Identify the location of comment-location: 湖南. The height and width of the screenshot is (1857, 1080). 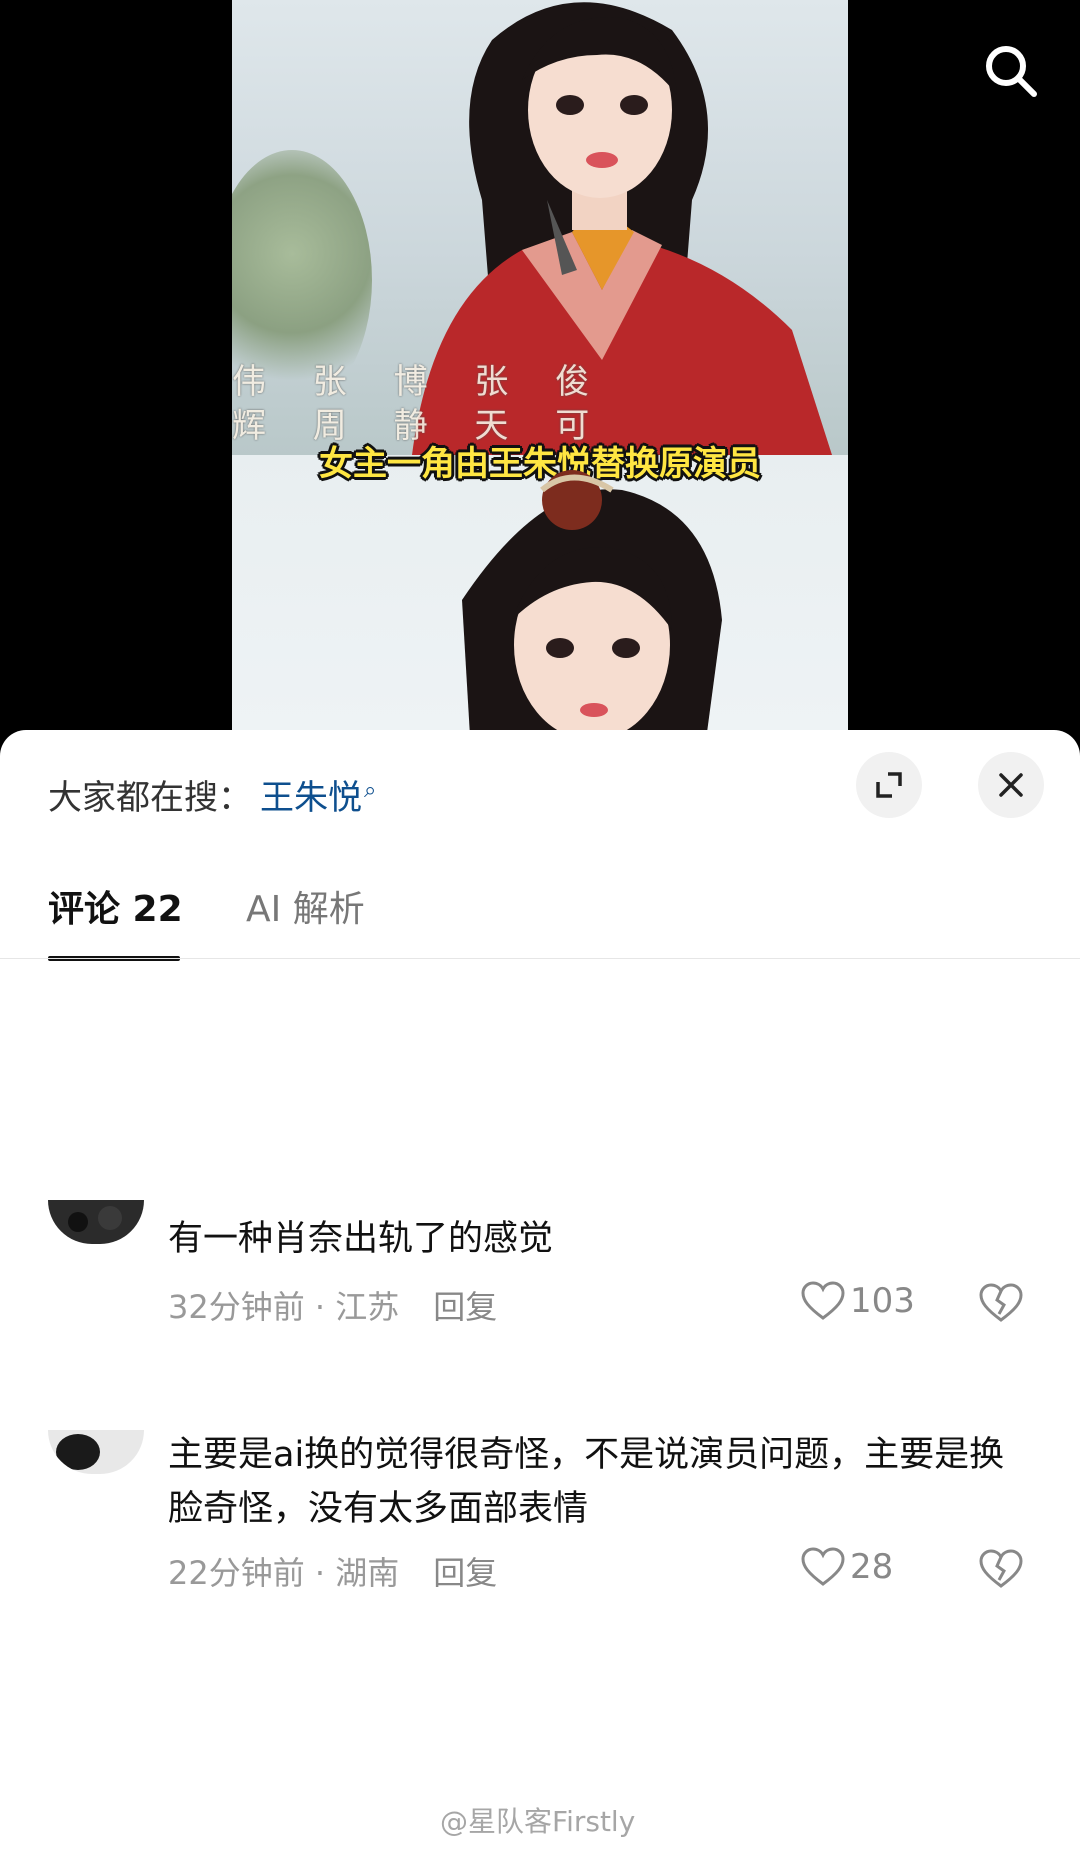
(367, 1573).